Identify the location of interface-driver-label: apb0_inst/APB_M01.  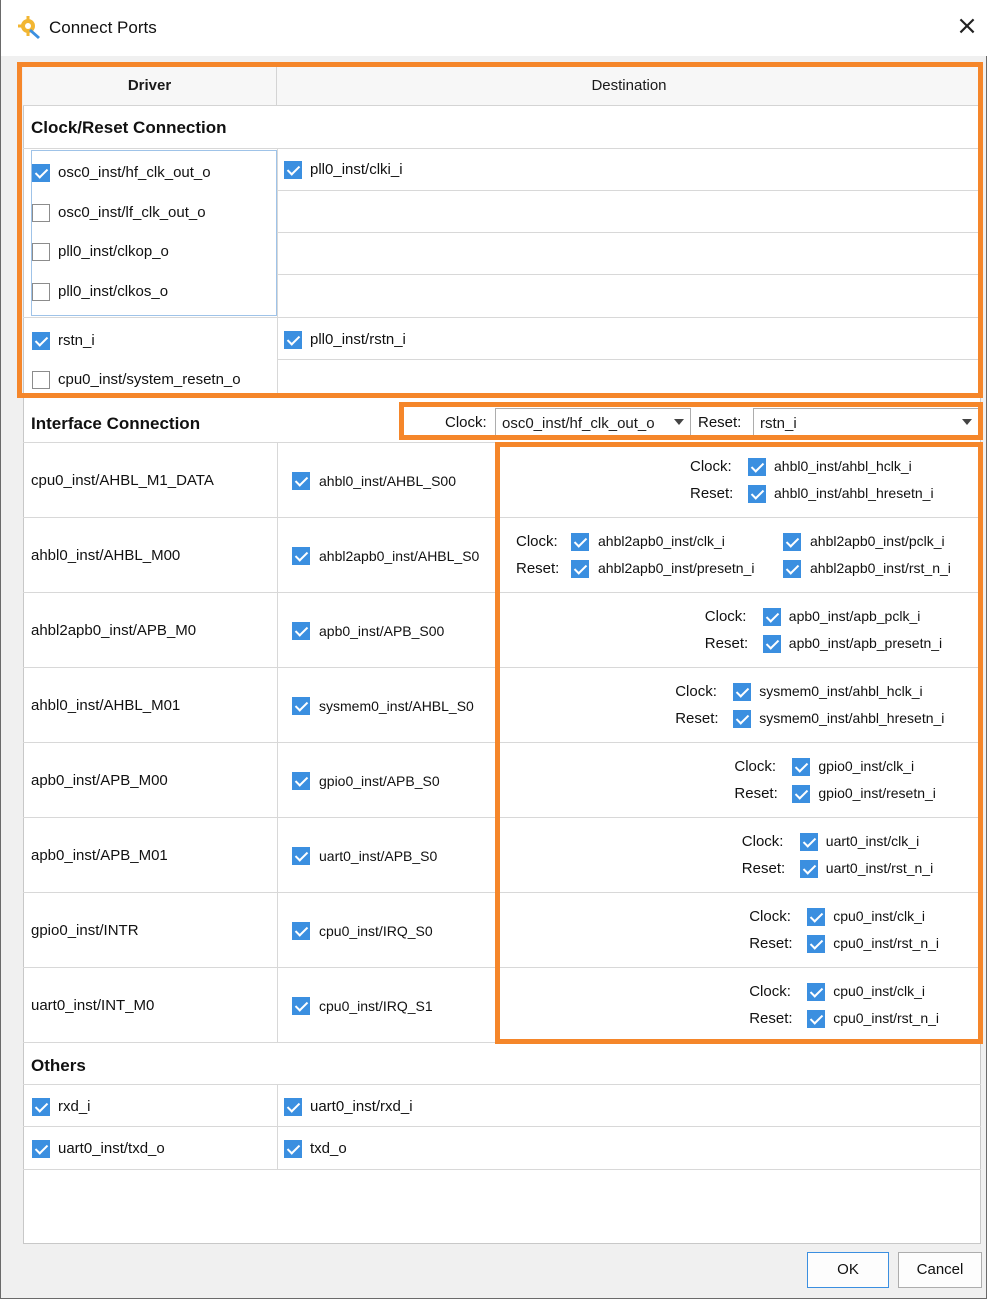
(99, 855).